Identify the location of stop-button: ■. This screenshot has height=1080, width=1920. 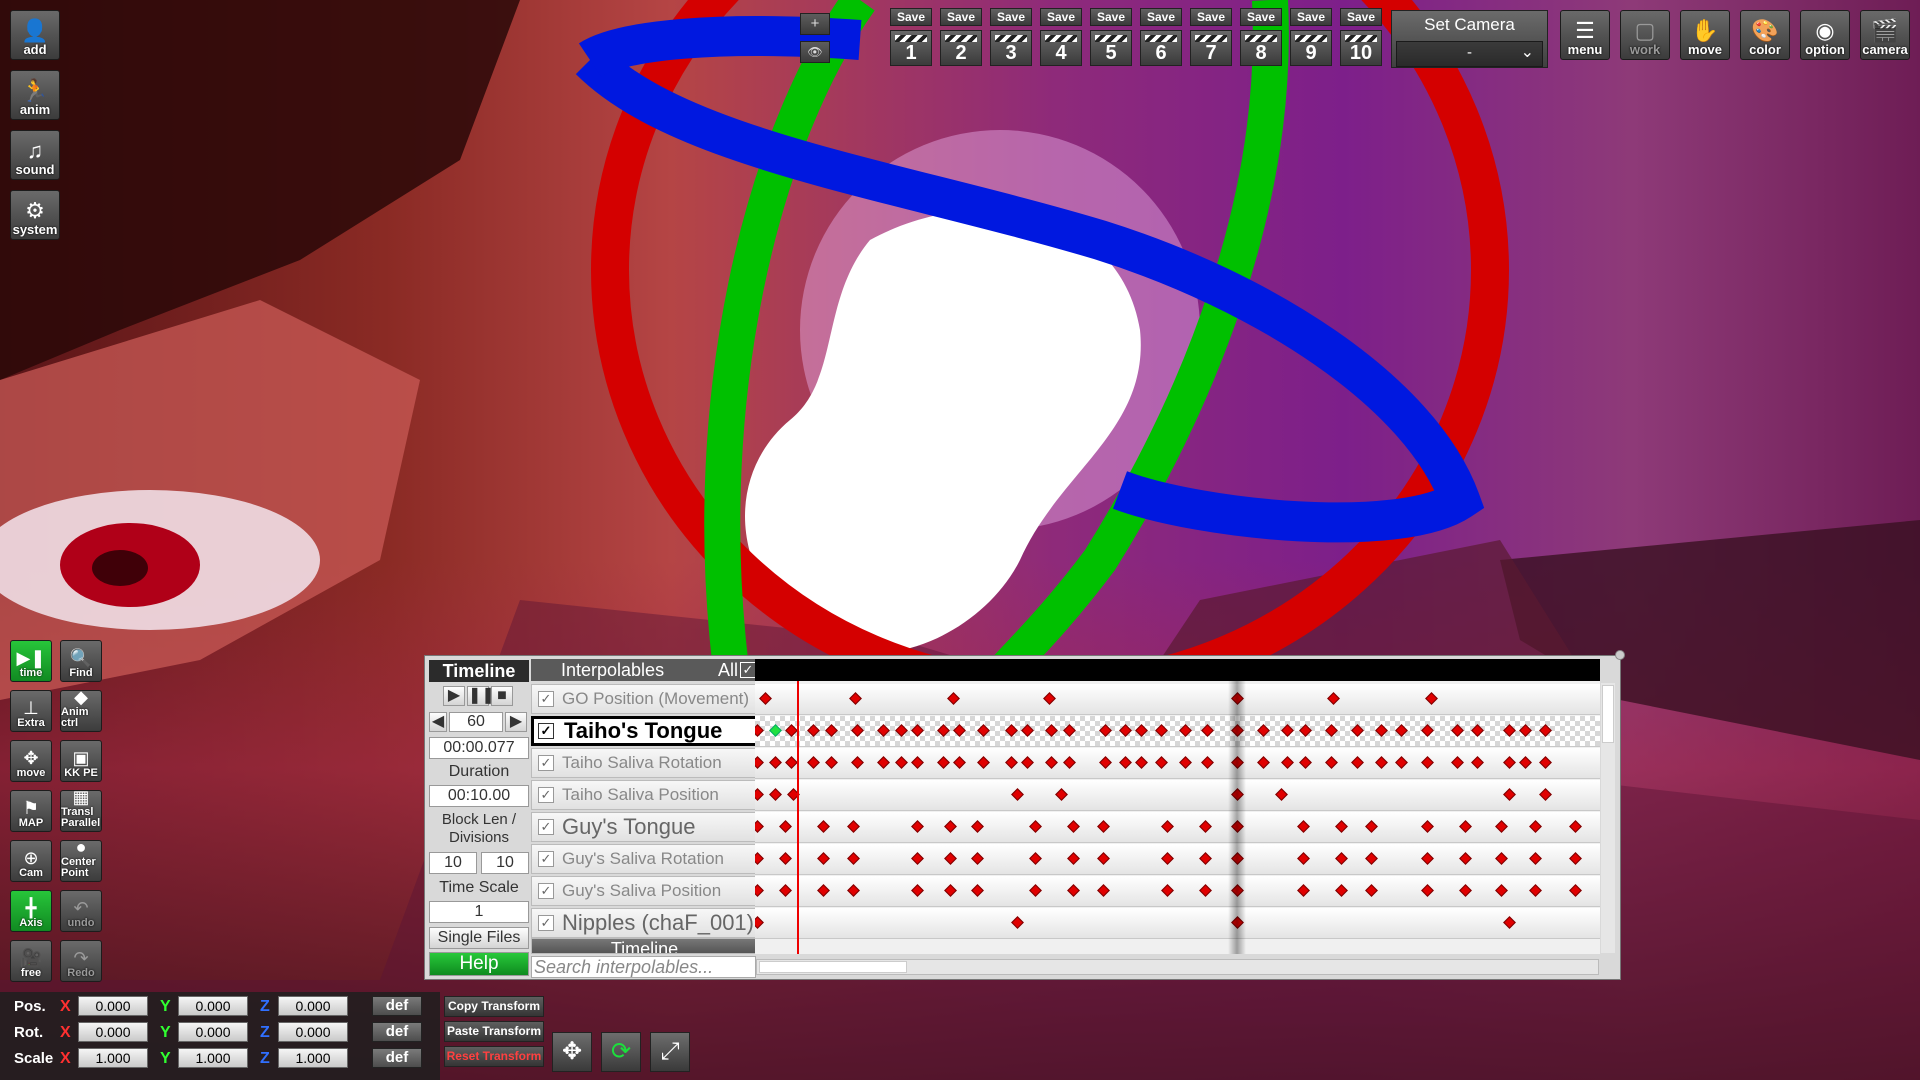
(502, 696).